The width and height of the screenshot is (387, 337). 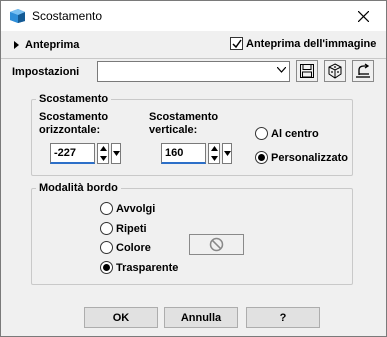 I want to click on horizontal-offset-spinner: -227, so click(x=85, y=153).